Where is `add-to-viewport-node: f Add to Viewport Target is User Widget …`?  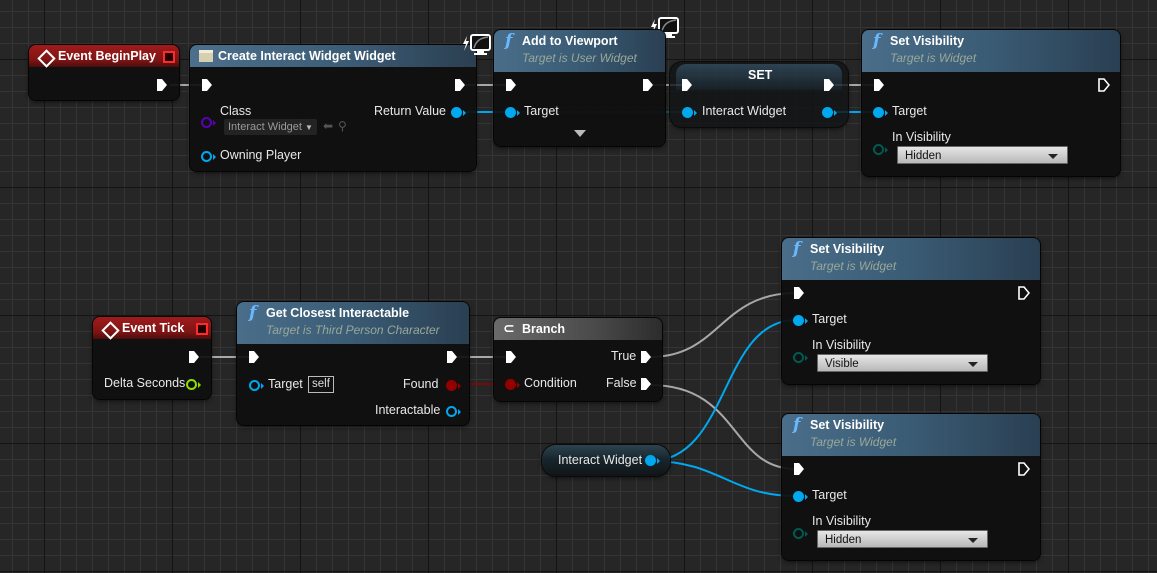 add-to-viewport-node: f Add to Viewport Target is User Widget … is located at coordinates (579, 88).